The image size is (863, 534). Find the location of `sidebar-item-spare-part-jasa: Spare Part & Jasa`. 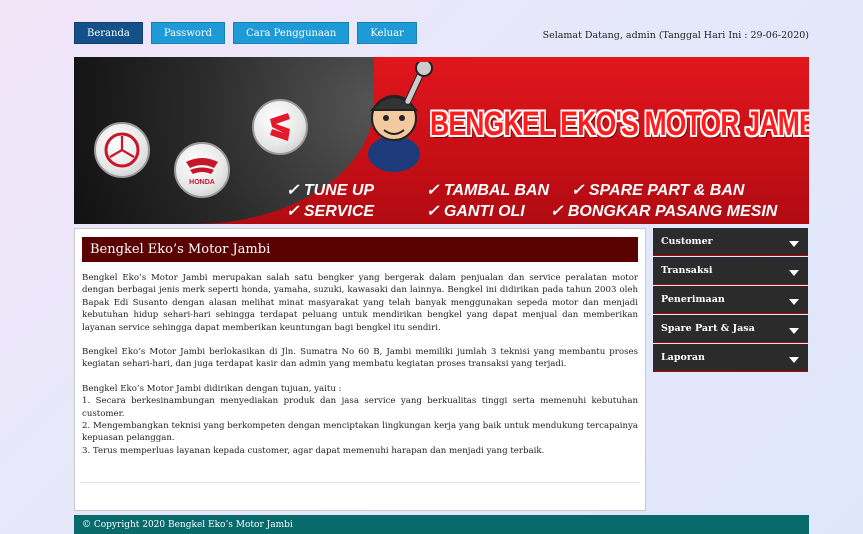

sidebar-item-spare-part-jasa: Spare Part & Jasa is located at coordinates (730, 329).